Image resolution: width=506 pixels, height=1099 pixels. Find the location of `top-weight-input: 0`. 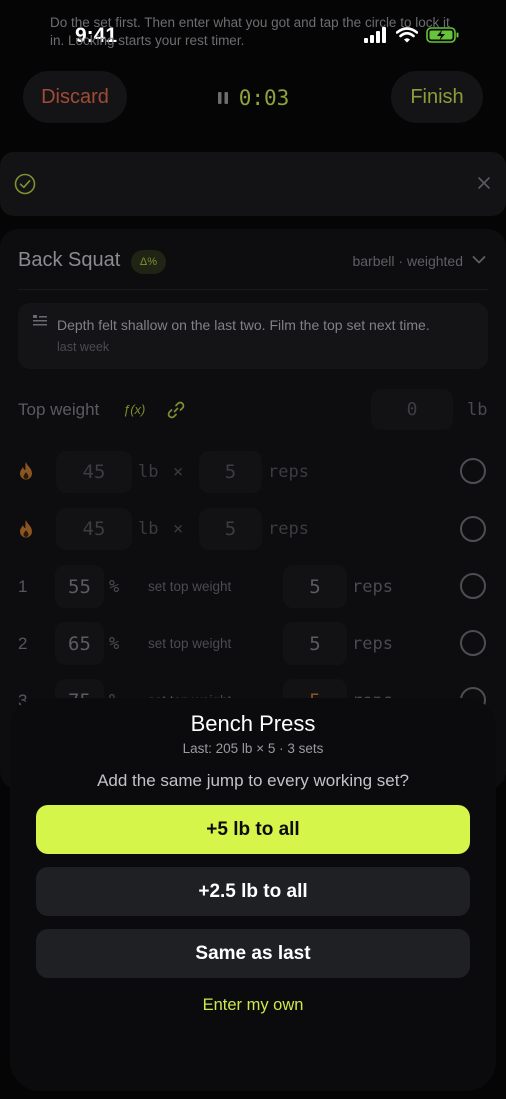

top-weight-input: 0 is located at coordinates (412, 409).